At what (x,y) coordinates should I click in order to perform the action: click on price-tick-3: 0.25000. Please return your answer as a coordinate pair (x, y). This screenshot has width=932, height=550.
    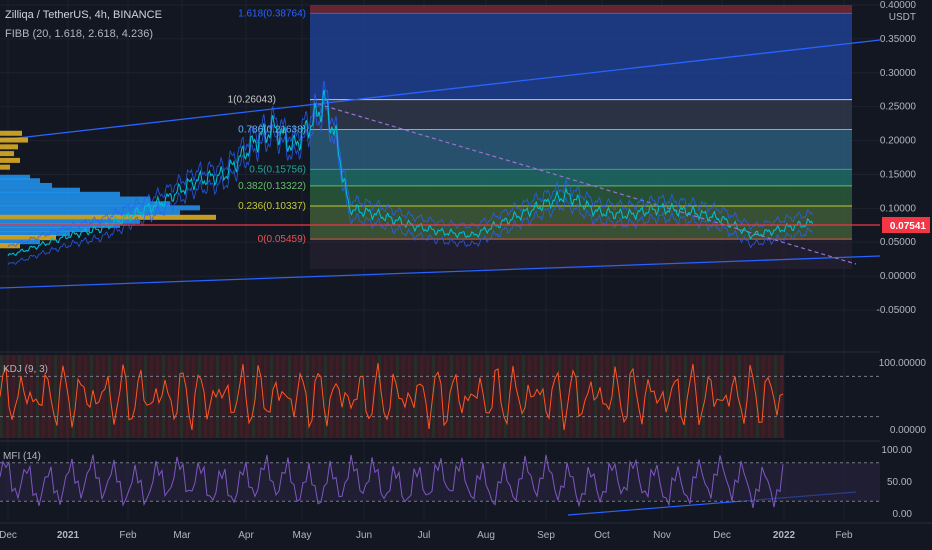
    Looking at the image, I should click on (898, 107).